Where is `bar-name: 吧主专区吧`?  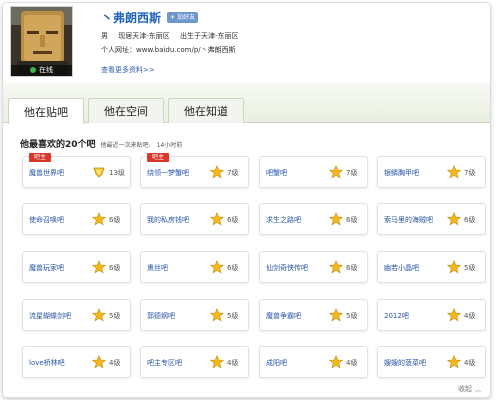 bar-name: 吧主专区吧 is located at coordinates (164, 363).